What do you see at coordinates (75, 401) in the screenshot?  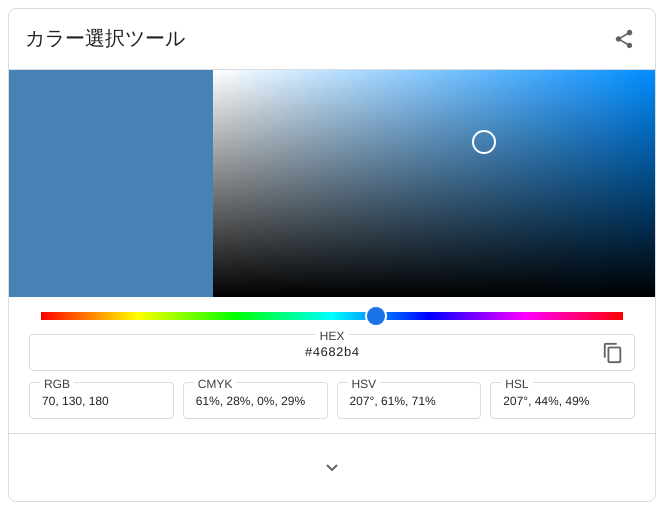 I see `field-value: 70, 130, 180` at bounding box center [75, 401].